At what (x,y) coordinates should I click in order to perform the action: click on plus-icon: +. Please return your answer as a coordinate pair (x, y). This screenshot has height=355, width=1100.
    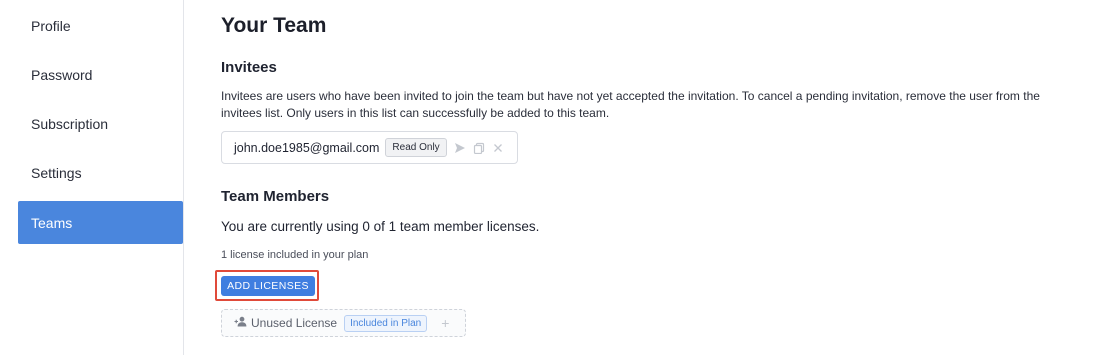
    Looking at the image, I should click on (445, 323).